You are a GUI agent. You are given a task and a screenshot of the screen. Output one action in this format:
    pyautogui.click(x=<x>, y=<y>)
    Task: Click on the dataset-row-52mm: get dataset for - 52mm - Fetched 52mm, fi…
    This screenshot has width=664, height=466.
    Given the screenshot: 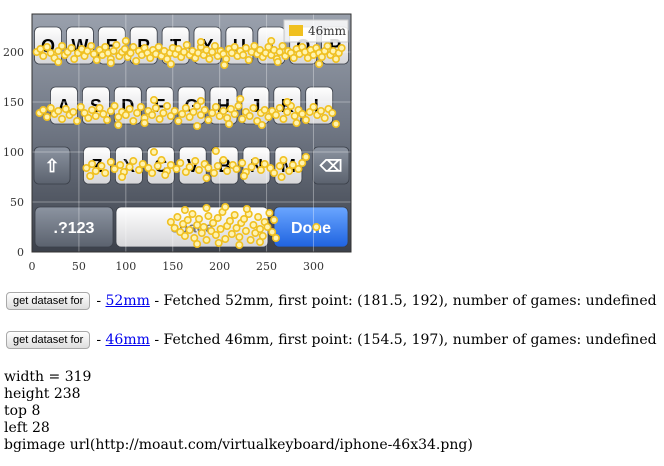 What is the action you would take?
    pyautogui.click(x=331, y=301)
    